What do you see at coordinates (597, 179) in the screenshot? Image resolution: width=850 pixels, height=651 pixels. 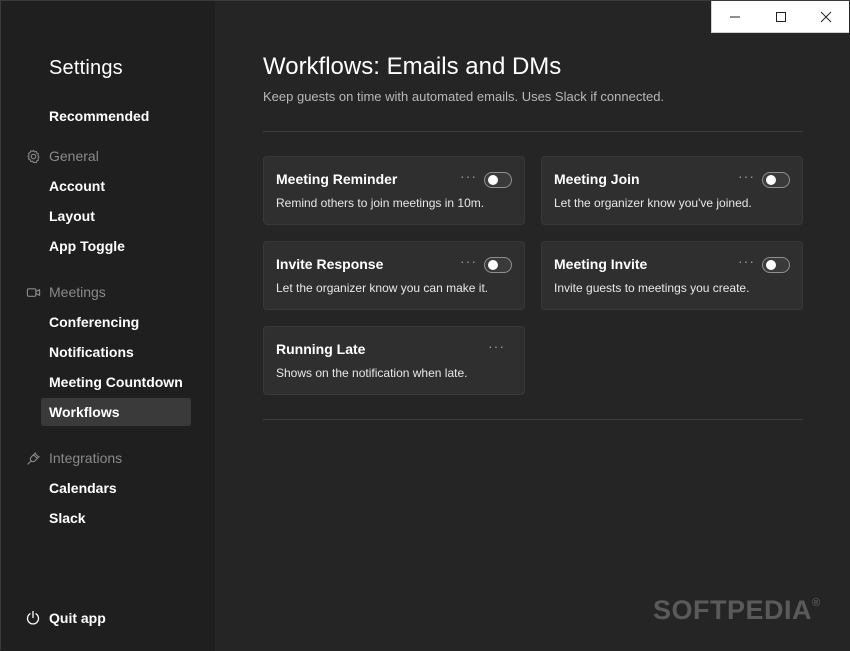 I see `card-title: Meeting Join` at bounding box center [597, 179].